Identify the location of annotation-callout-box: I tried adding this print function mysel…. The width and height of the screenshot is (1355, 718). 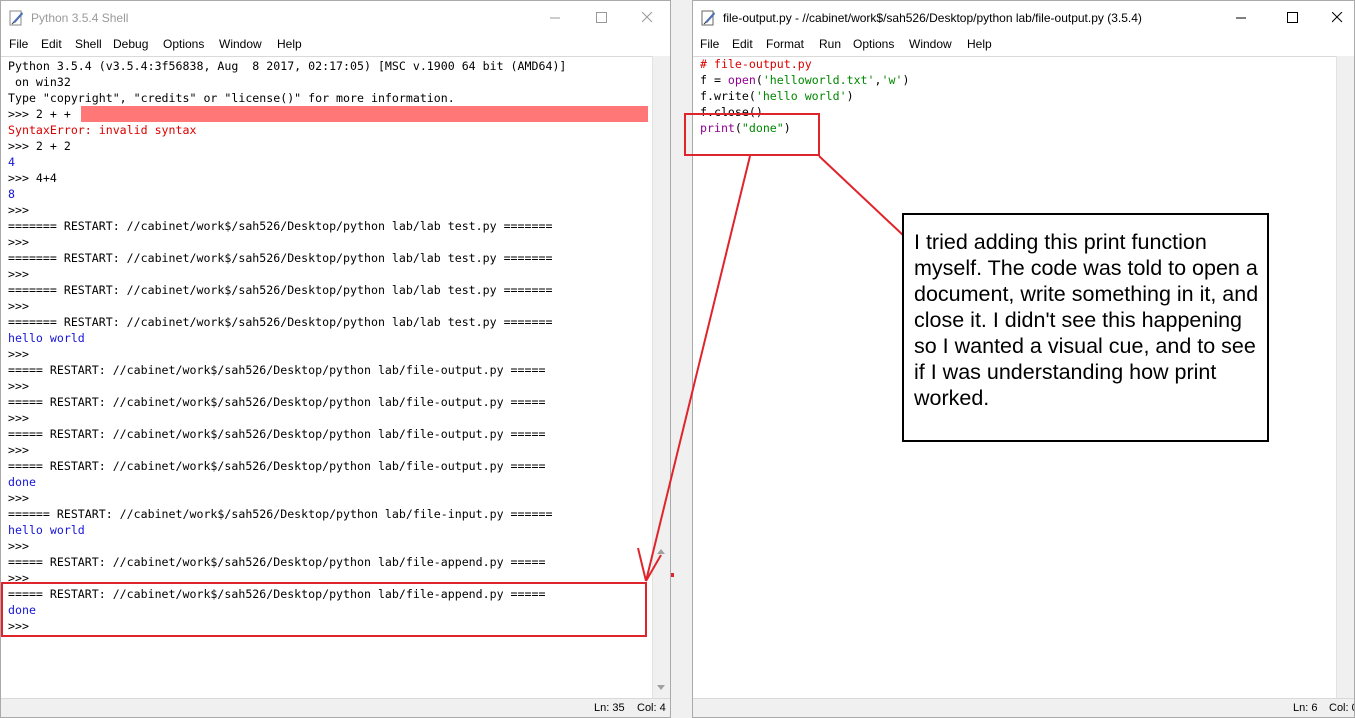
(1085, 327).